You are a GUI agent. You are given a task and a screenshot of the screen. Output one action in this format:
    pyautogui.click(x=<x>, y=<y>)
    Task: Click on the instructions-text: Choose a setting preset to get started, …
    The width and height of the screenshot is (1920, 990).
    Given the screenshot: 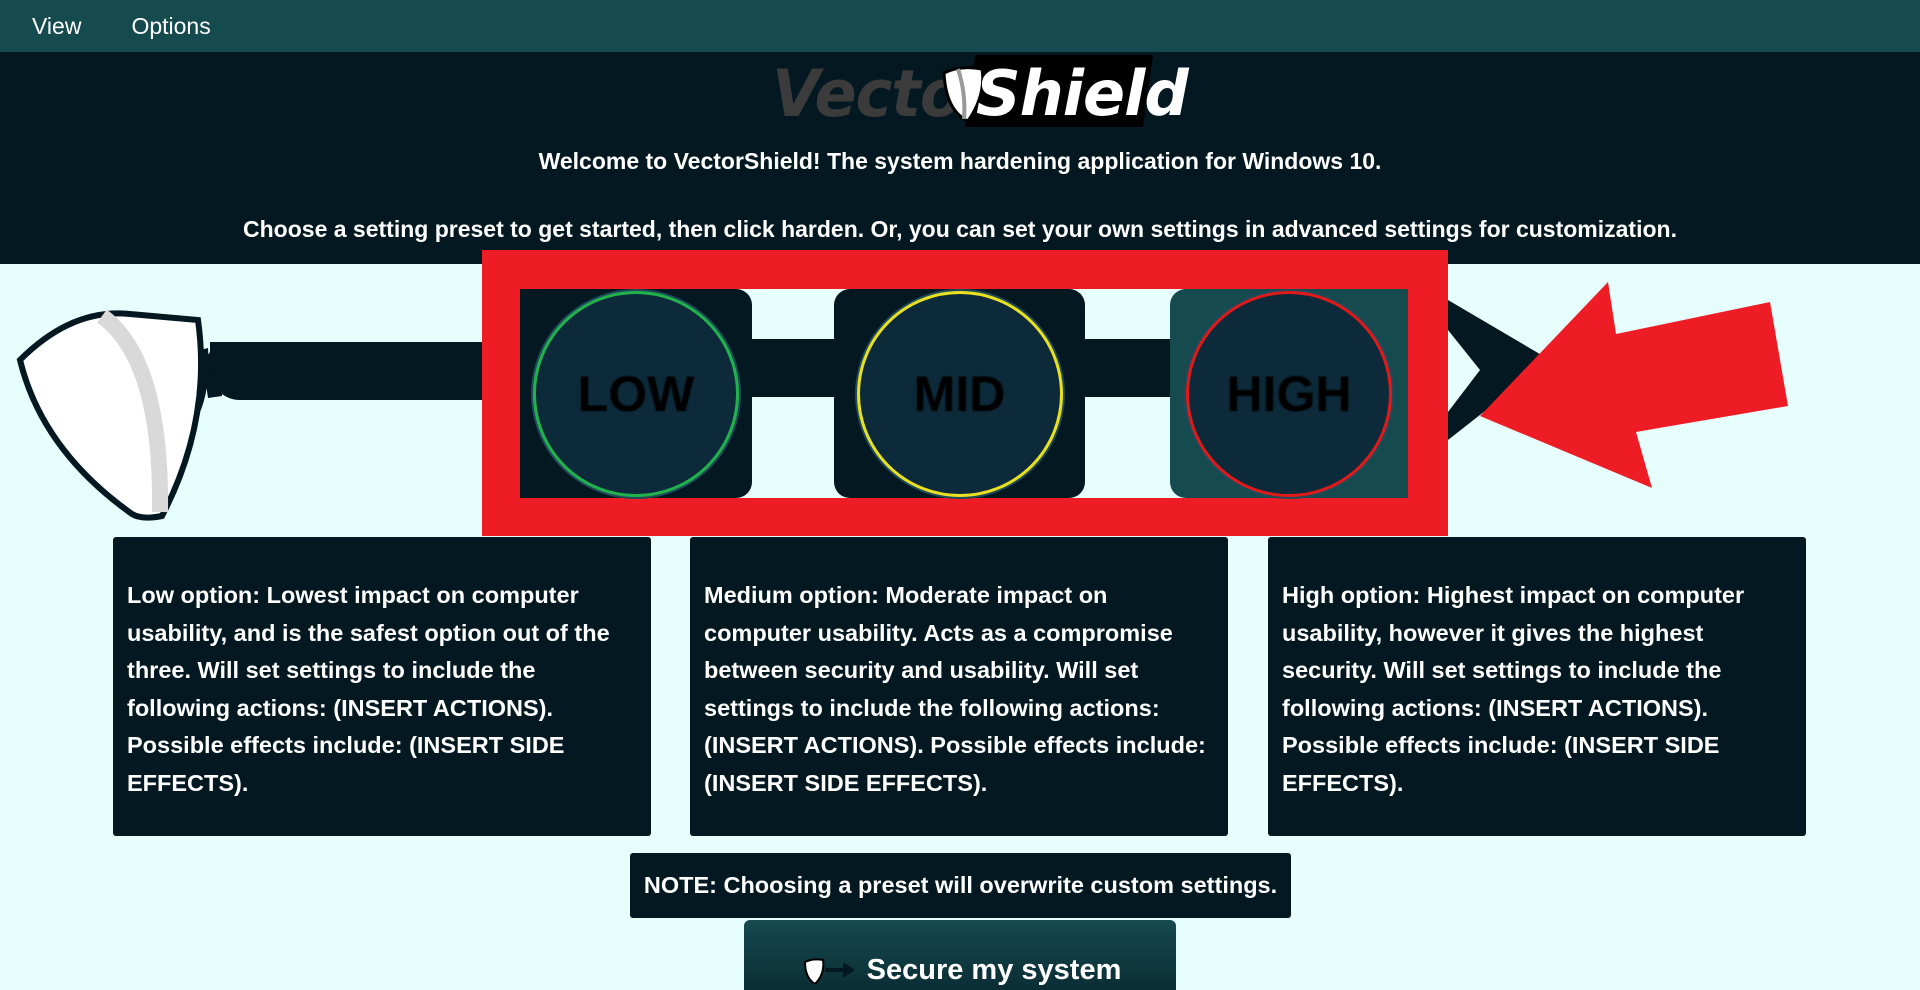 What is the action you would take?
    pyautogui.click(x=960, y=229)
    